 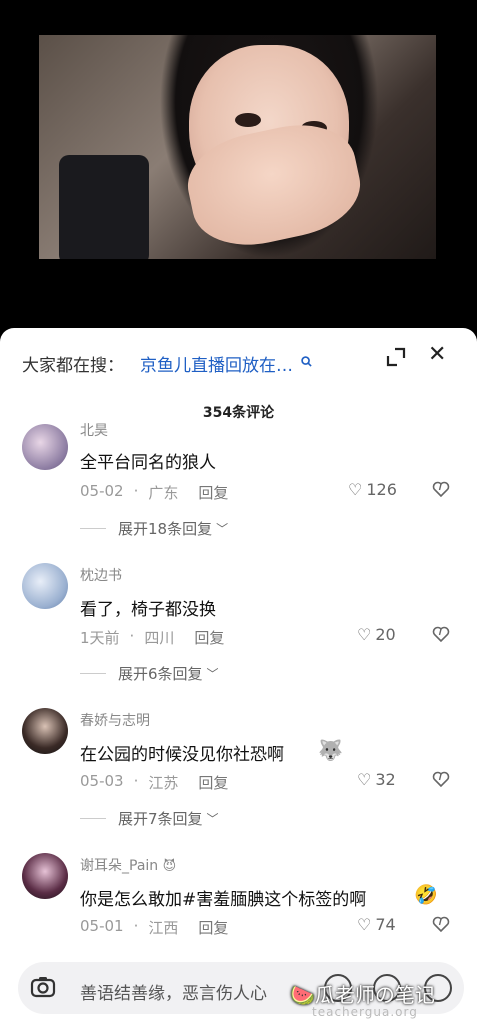 What do you see at coordinates (169, 866) in the screenshot?
I see `devil-emoji-icon: 😈` at bounding box center [169, 866].